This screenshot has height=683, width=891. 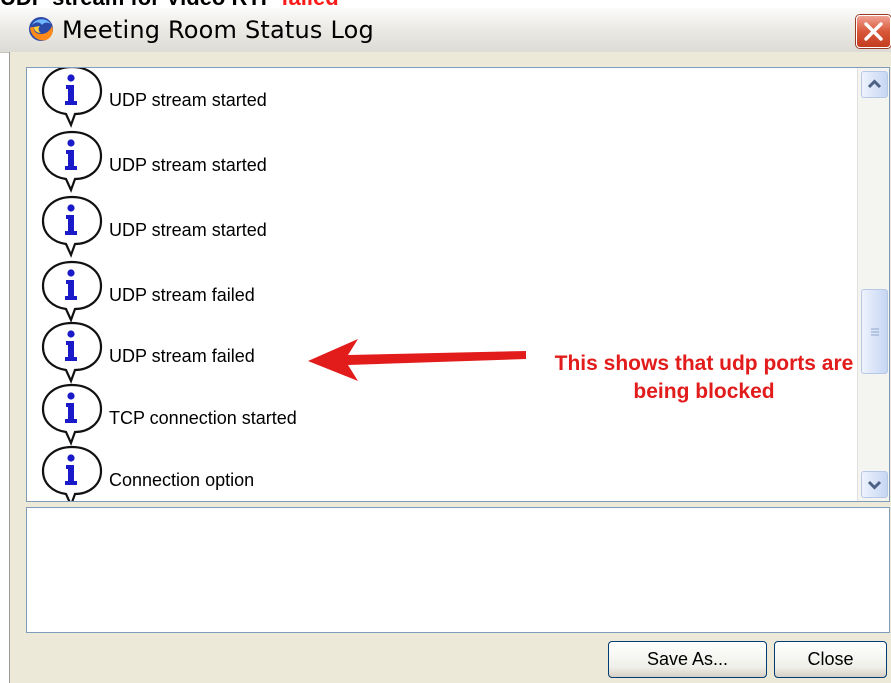 What do you see at coordinates (447, 472) in the screenshot?
I see `log-entry: Connection option` at bounding box center [447, 472].